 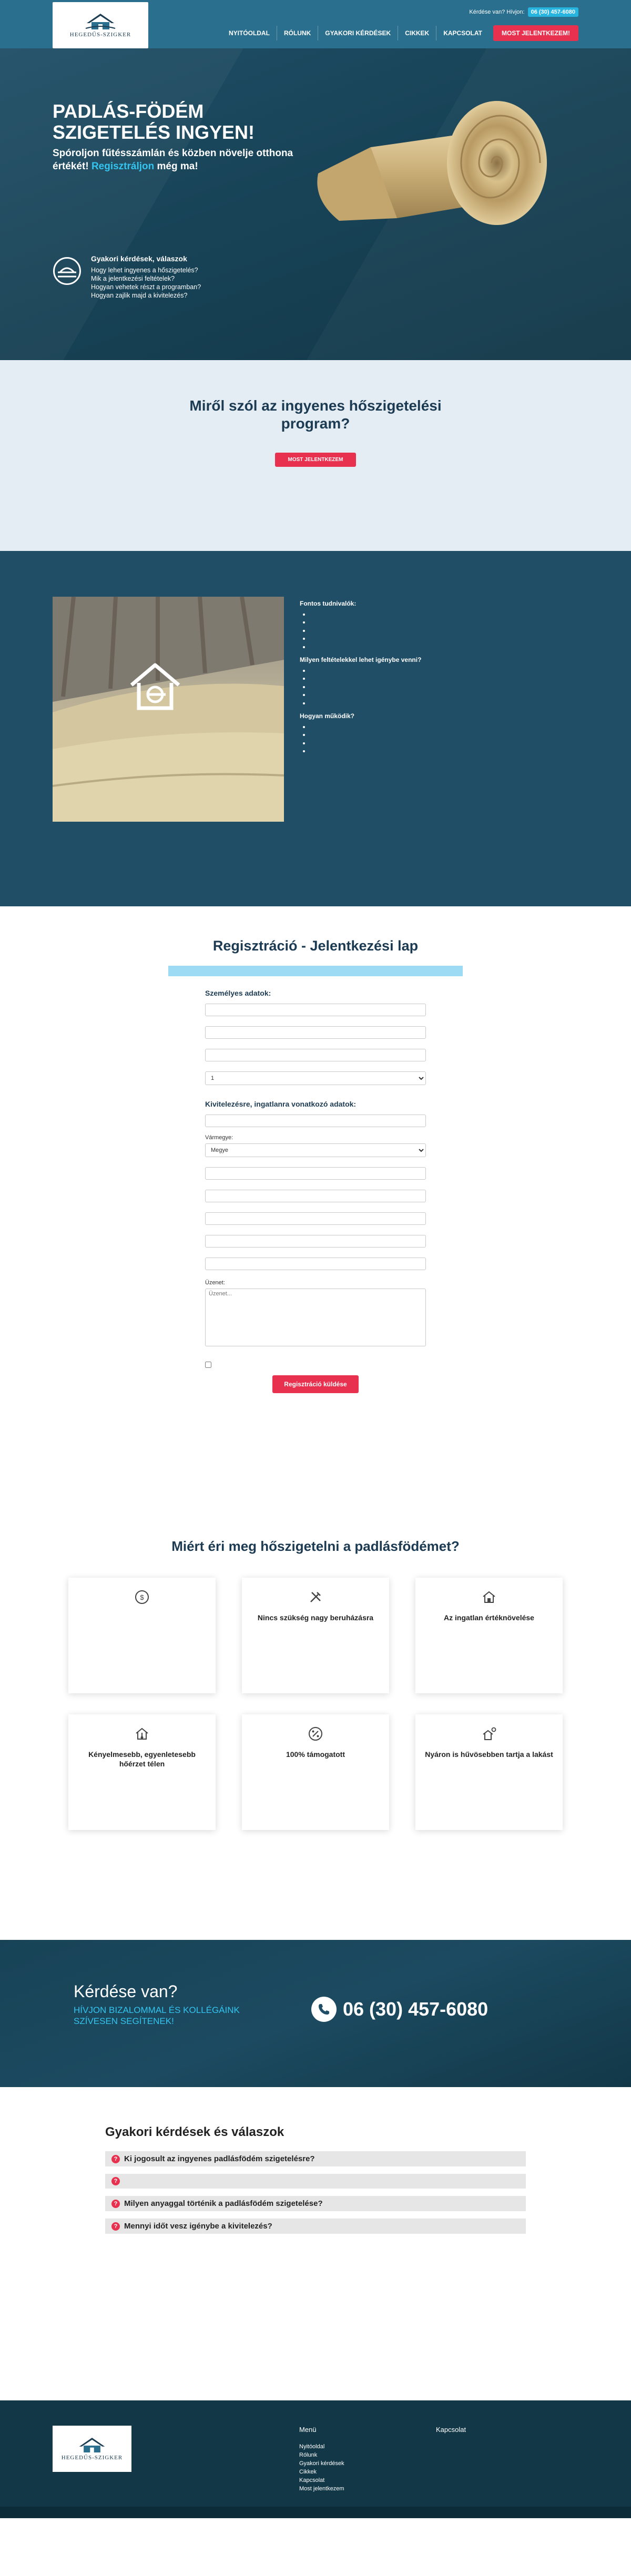 What do you see at coordinates (489, 1754) in the screenshot?
I see `benefit-title: Nyáron is hűvösebben tartja a lakást` at bounding box center [489, 1754].